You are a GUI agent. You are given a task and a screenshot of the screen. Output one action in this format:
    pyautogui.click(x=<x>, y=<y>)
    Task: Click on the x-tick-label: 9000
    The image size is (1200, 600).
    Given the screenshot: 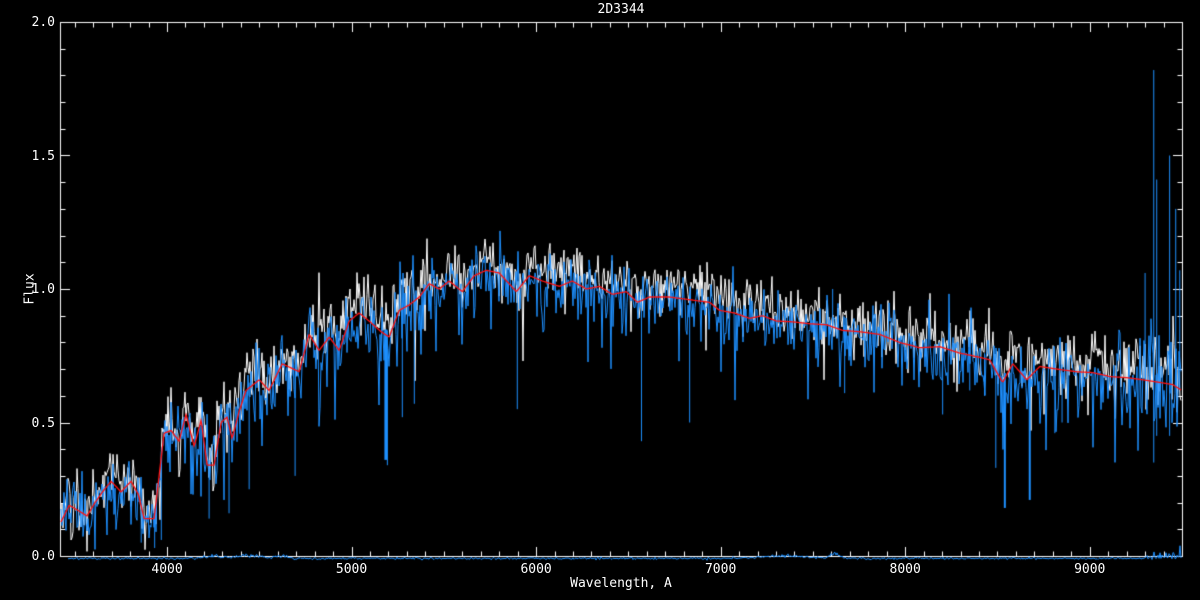 What is the action you would take?
    pyautogui.click(x=1090, y=569)
    